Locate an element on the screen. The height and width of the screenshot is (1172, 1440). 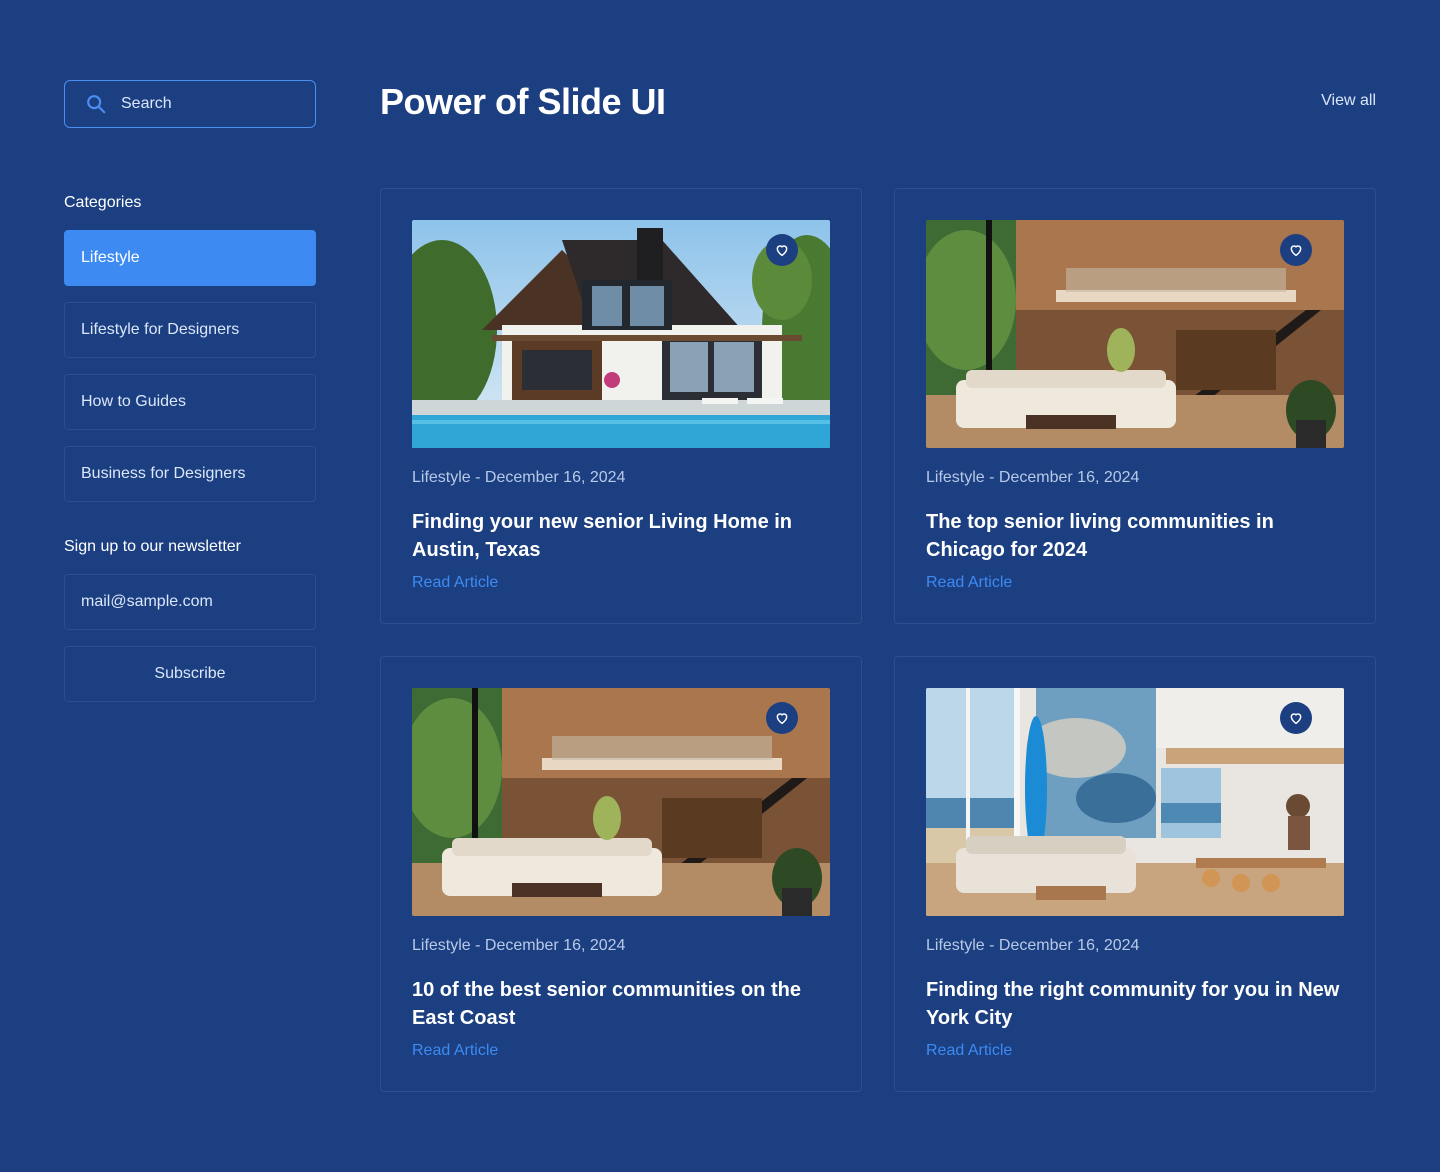
search-input is located at coordinates (224, 104).